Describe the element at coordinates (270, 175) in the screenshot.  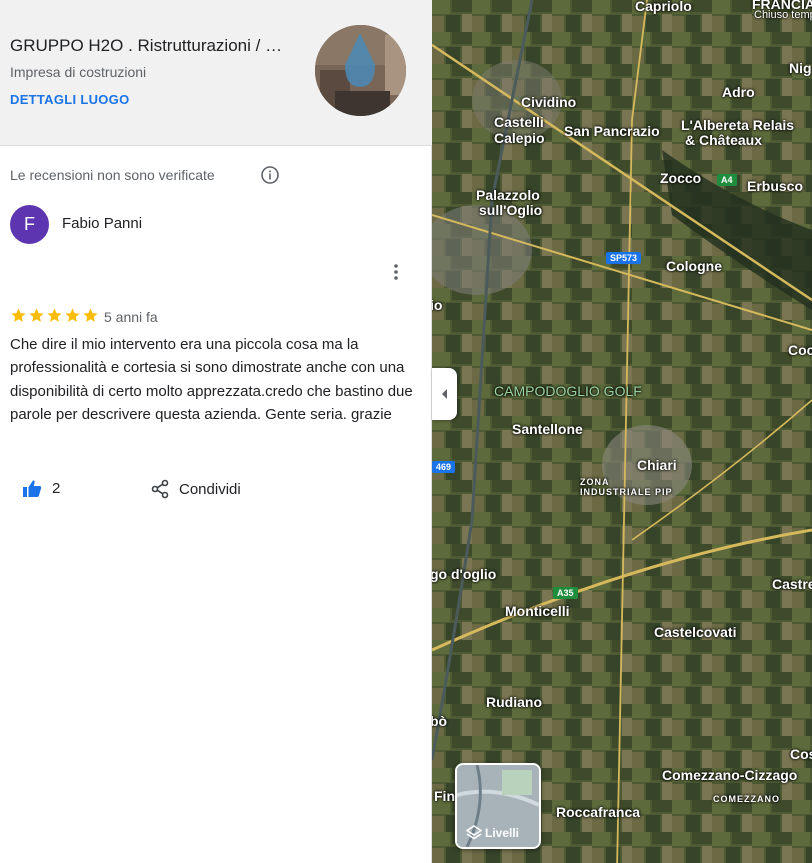
I see `info-icon` at that location.